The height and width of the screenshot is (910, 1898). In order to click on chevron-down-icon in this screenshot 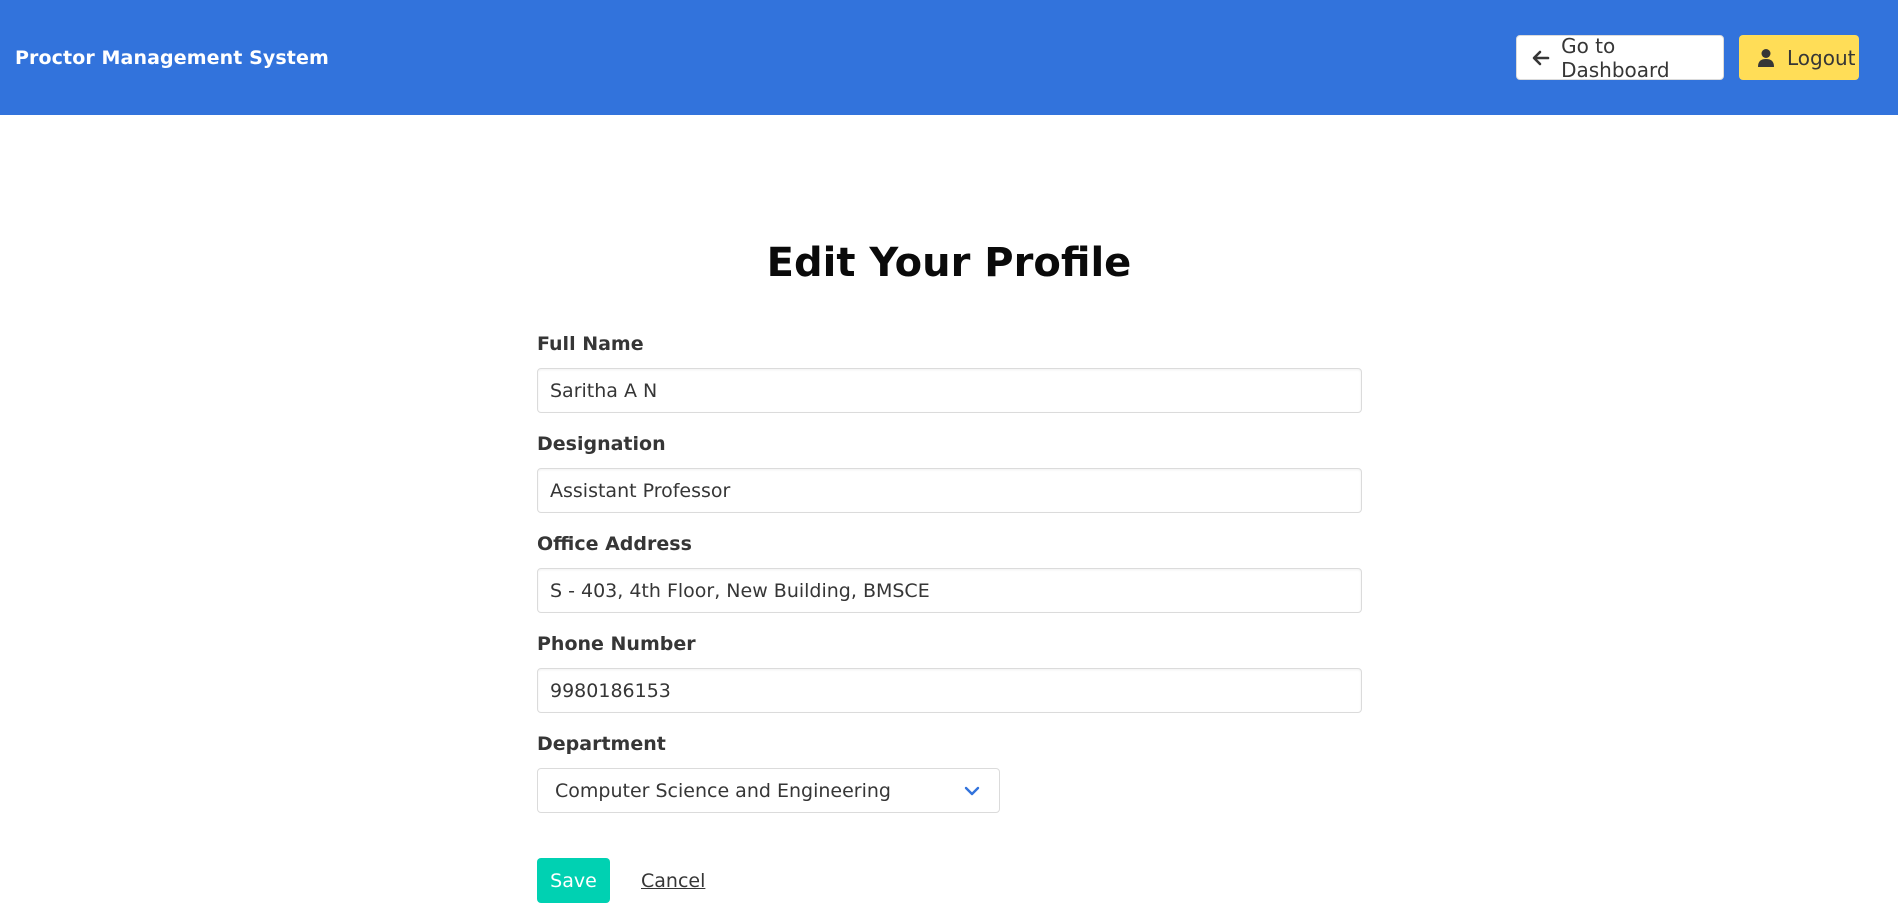, I will do `click(972, 791)`.